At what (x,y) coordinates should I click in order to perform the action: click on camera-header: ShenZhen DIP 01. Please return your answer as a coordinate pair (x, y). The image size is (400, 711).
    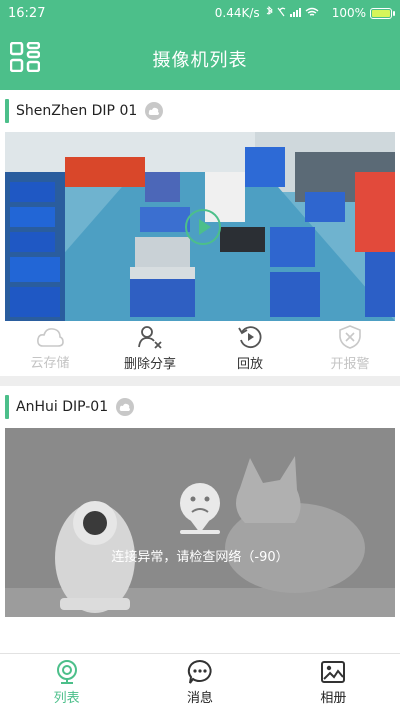
    Looking at the image, I should click on (200, 111).